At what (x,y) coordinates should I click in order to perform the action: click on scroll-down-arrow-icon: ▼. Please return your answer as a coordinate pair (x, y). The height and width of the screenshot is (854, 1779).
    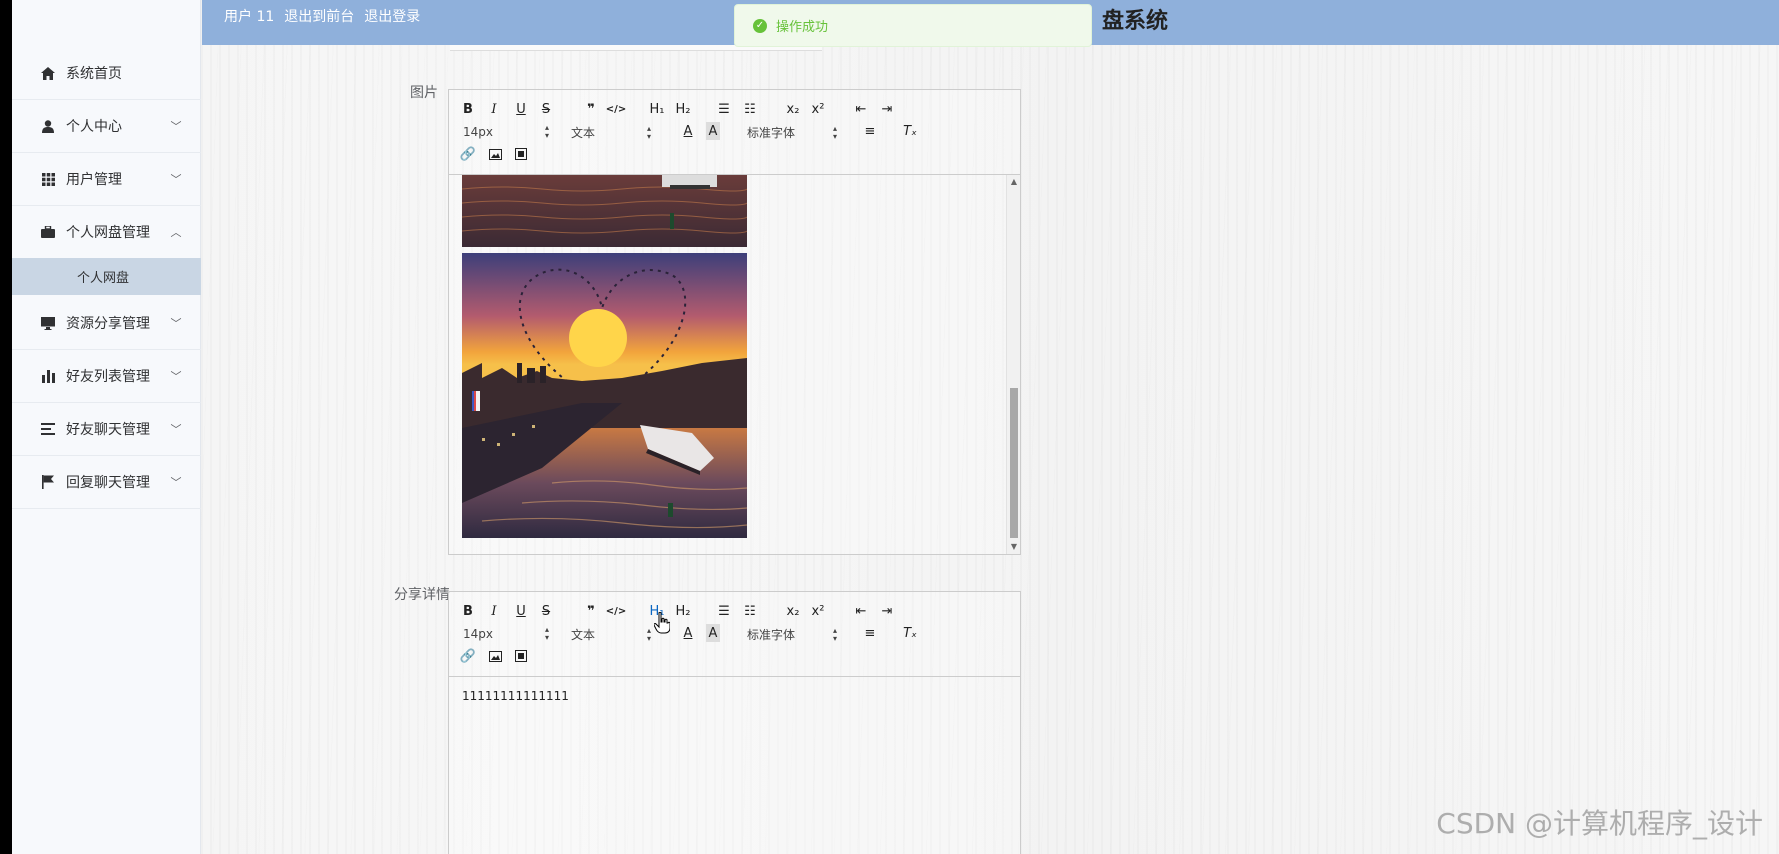
    Looking at the image, I should click on (1014, 547).